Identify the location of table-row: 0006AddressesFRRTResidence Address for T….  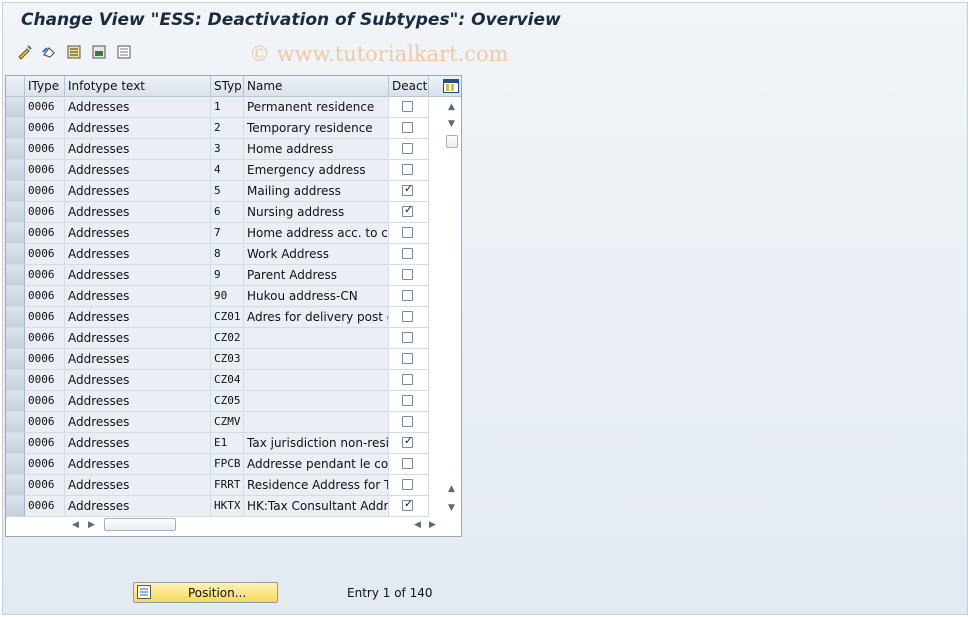
(217, 485).